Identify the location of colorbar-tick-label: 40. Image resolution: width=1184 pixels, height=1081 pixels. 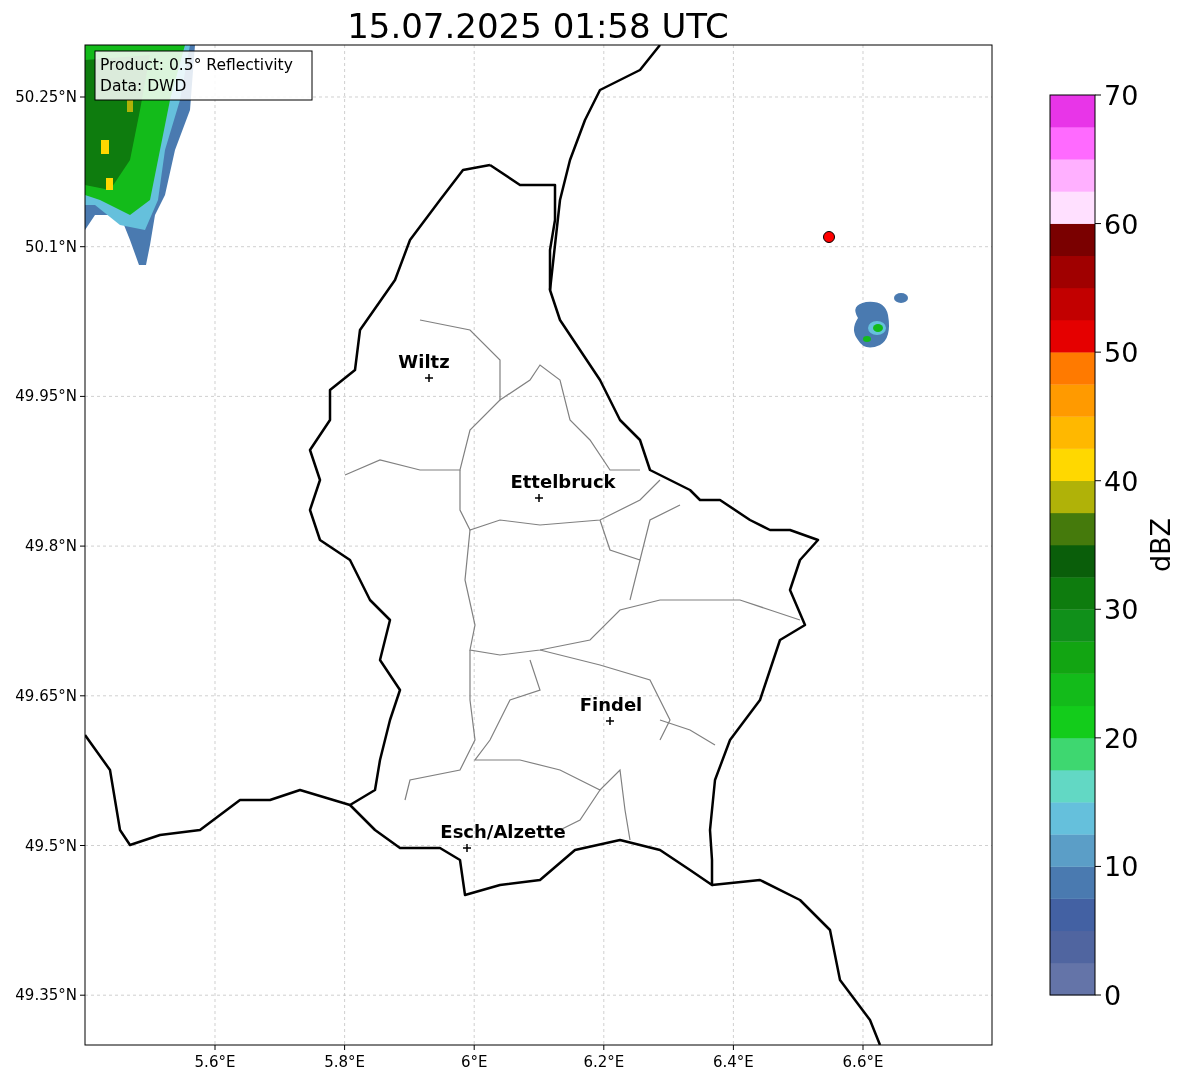
(1121, 481).